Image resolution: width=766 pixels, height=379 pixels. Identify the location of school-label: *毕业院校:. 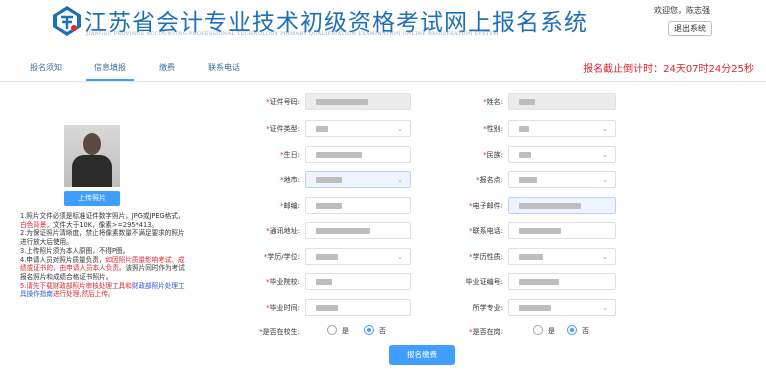
(283, 282).